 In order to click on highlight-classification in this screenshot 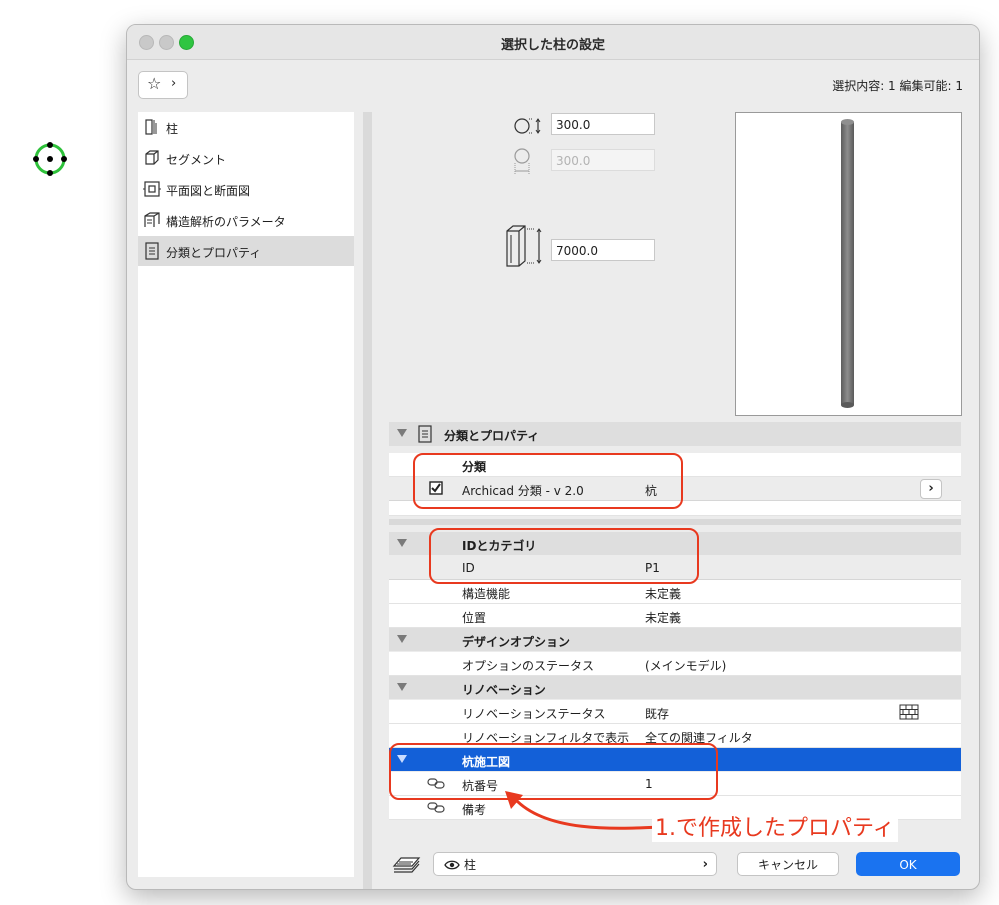, I will do `click(548, 481)`.